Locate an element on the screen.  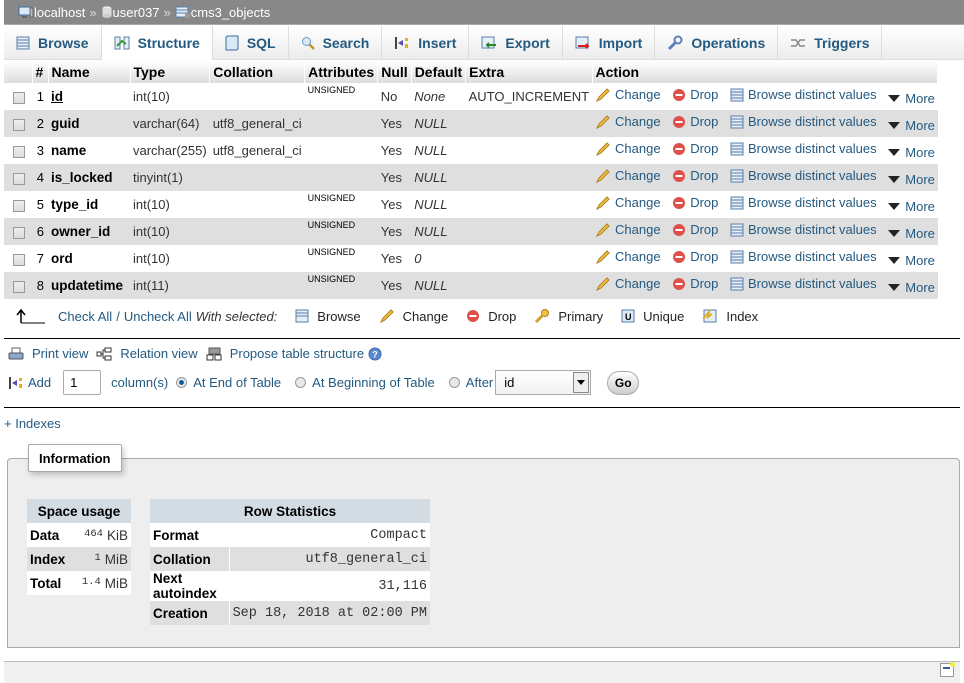
at-end-radio is located at coordinates (182, 382).